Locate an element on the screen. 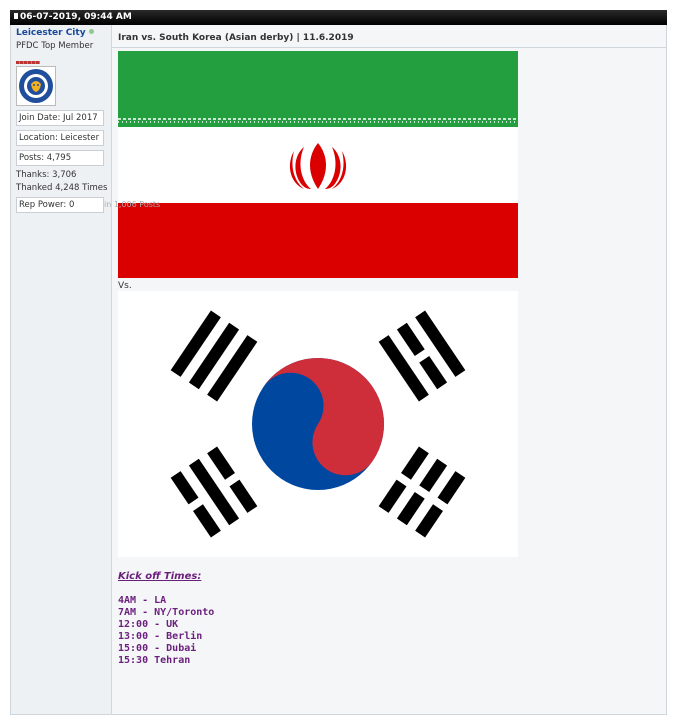  vs-label: Vs. is located at coordinates (125, 286).